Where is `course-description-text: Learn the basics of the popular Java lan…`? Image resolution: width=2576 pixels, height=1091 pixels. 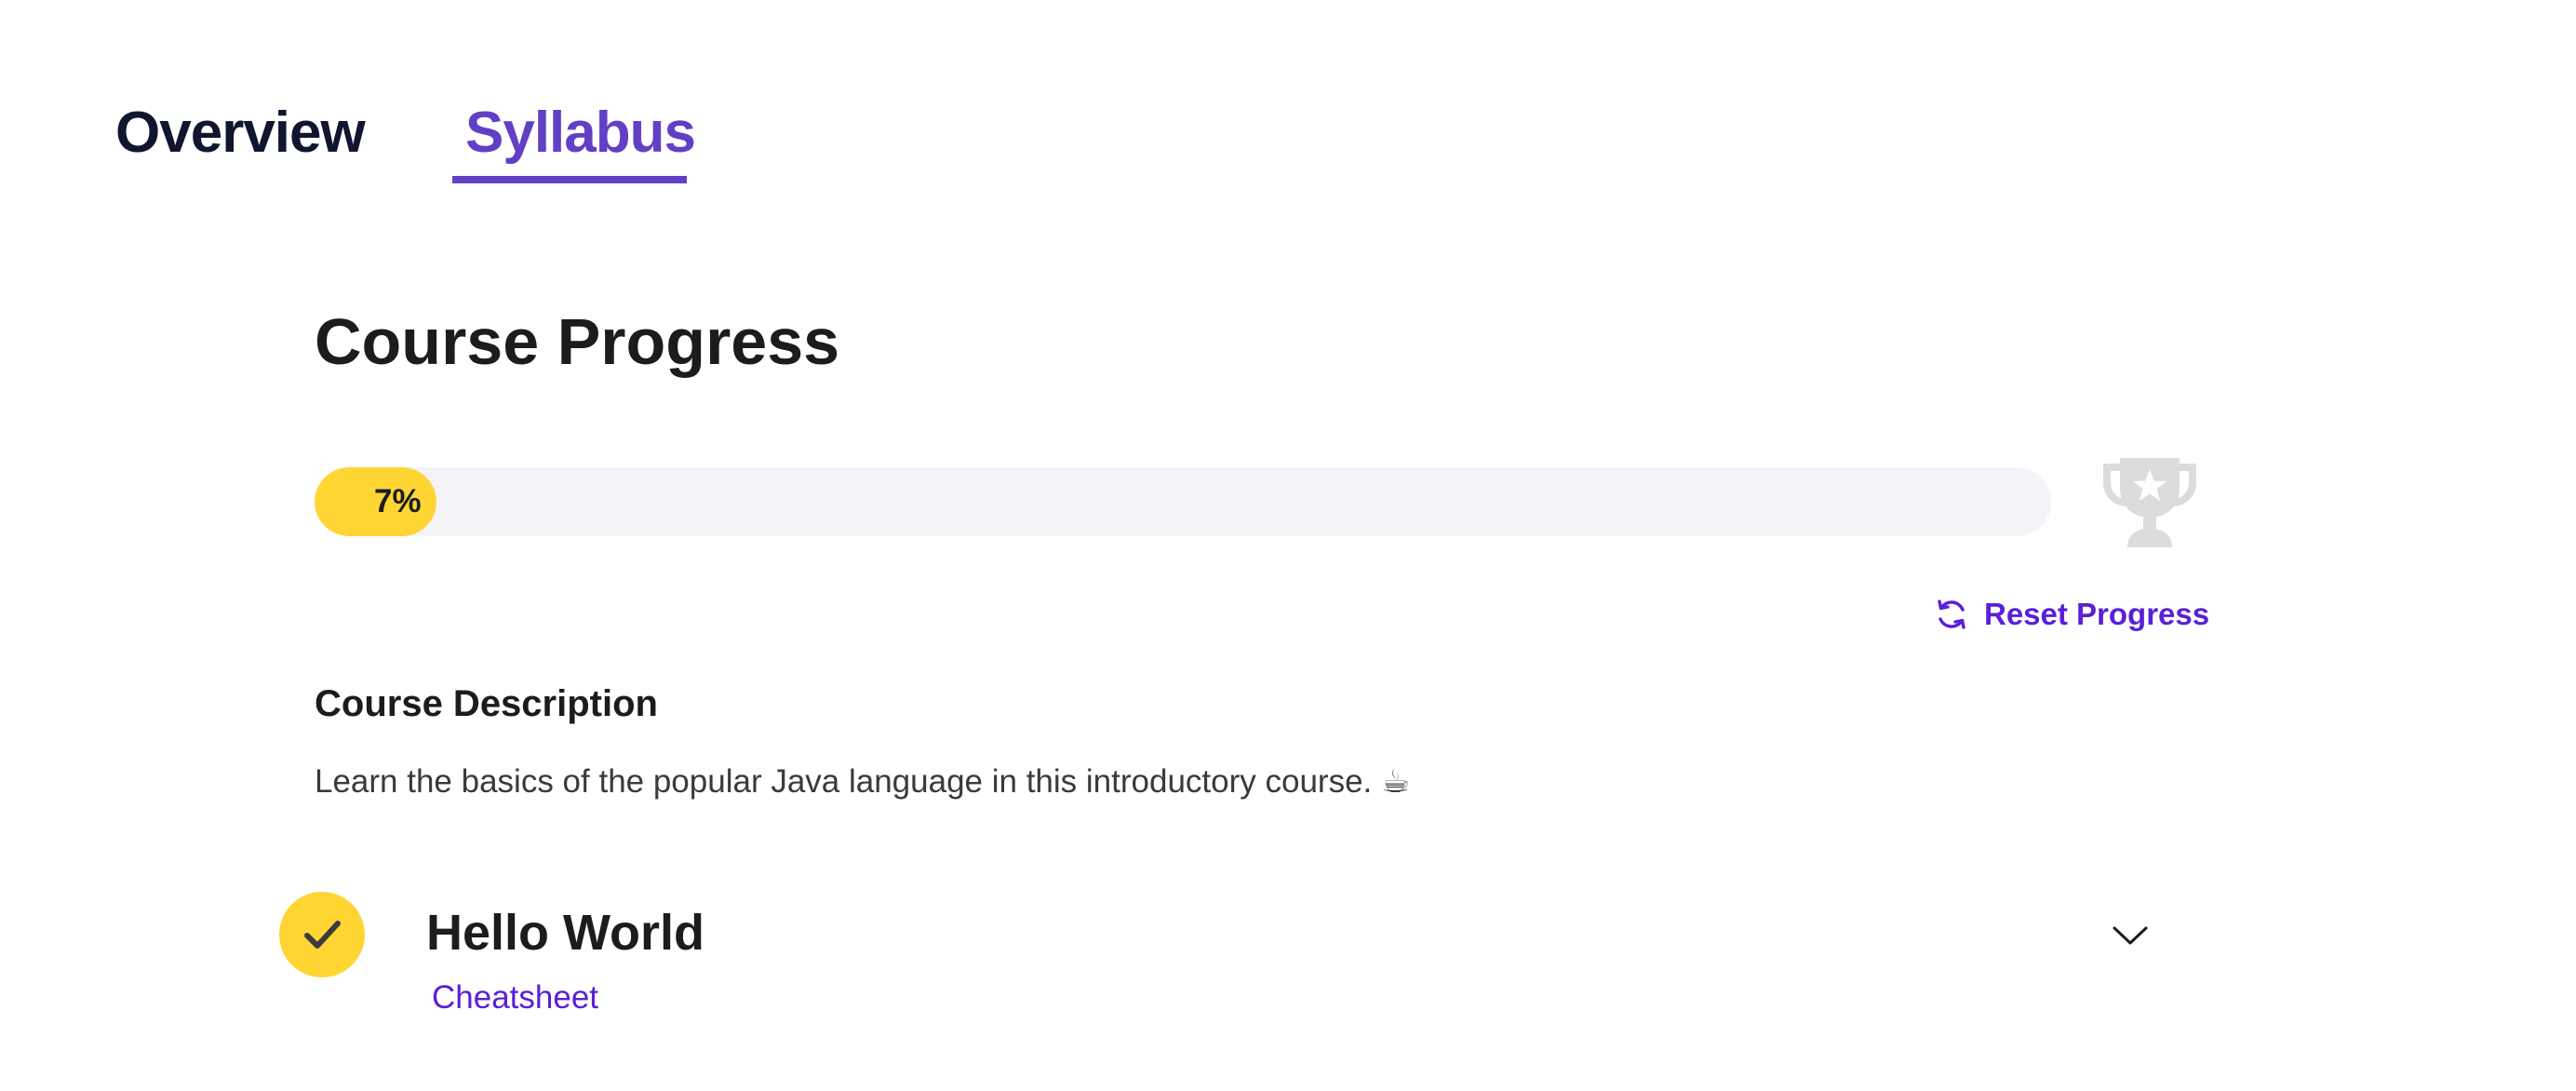
course-description-text: Learn the basics of the popular Java lan… is located at coordinates (863, 781).